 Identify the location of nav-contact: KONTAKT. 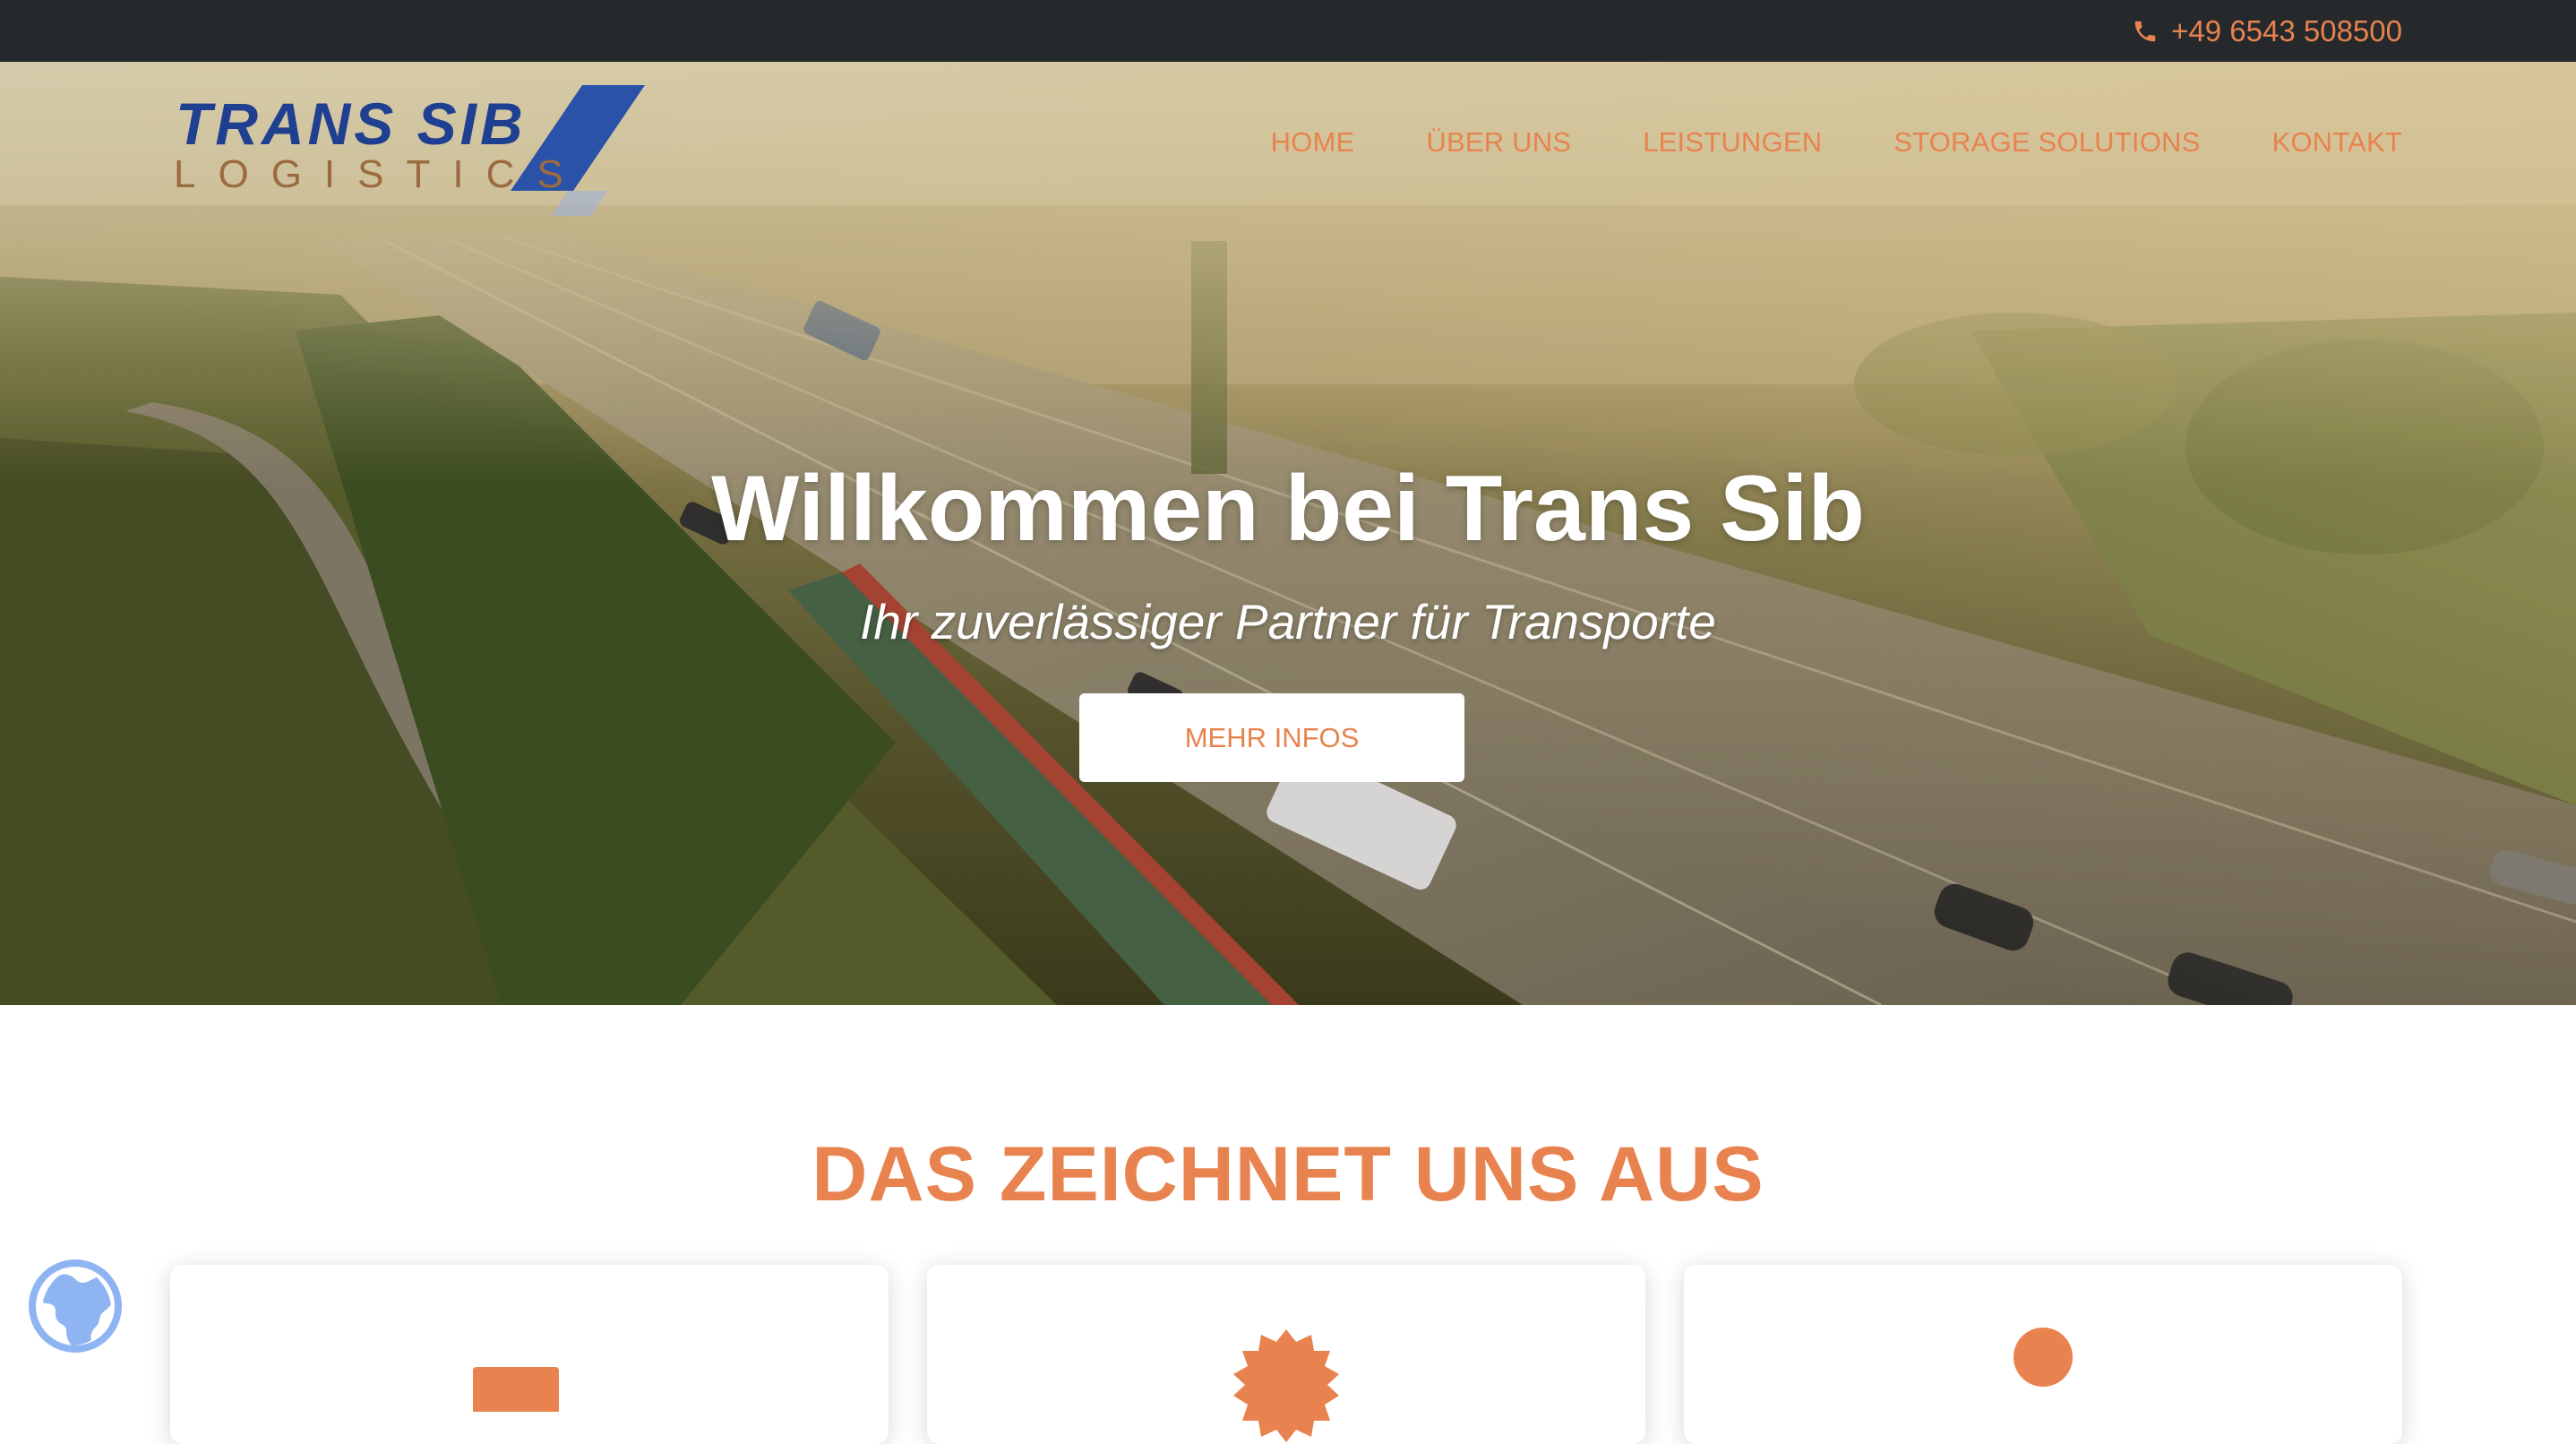
(2336, 142).